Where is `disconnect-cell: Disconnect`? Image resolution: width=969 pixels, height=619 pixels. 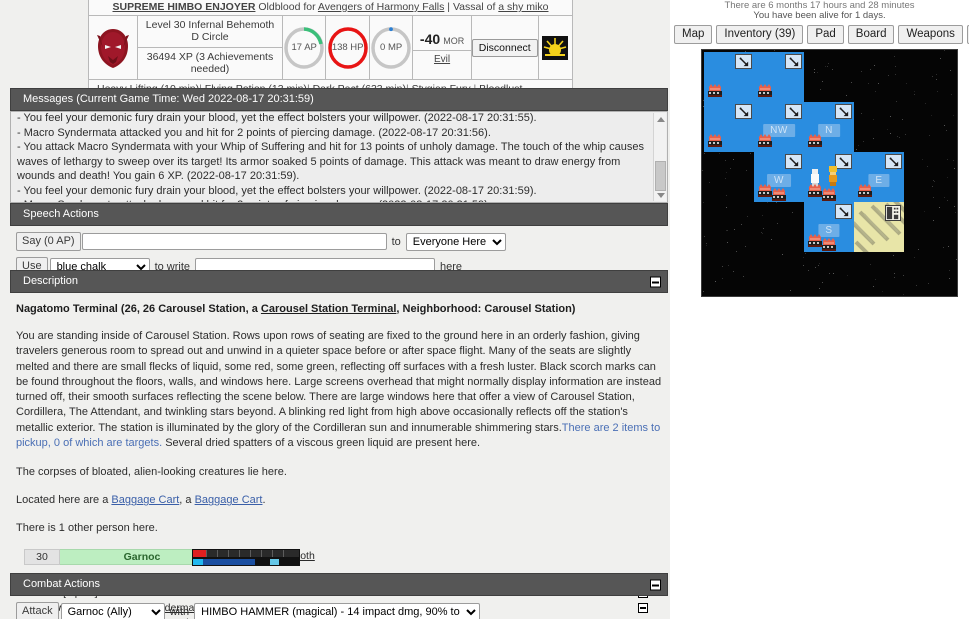
disconnect-cell: Disconnect is located at coordinates (505, 47).